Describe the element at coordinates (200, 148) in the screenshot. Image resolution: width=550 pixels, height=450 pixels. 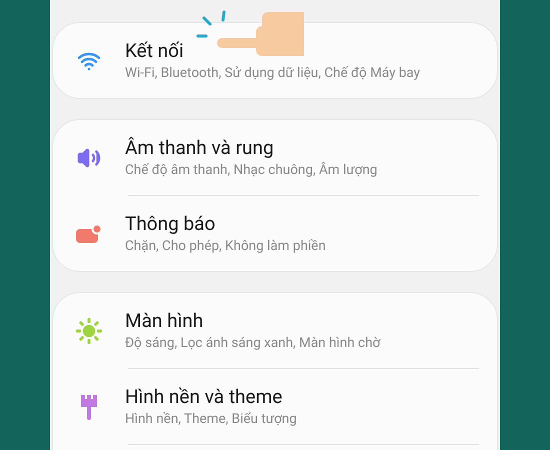
I see `item-title: Âm thanh và rung` at that location.